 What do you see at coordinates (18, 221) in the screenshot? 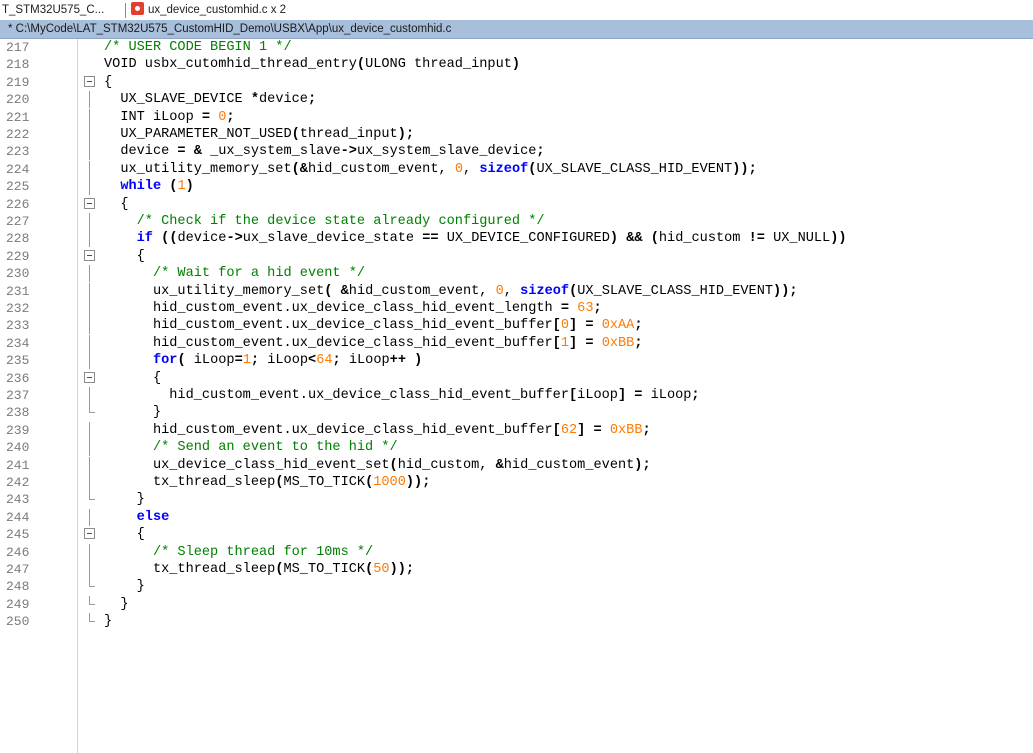
I see `line-number: 227` at bounding box center [18, 221].